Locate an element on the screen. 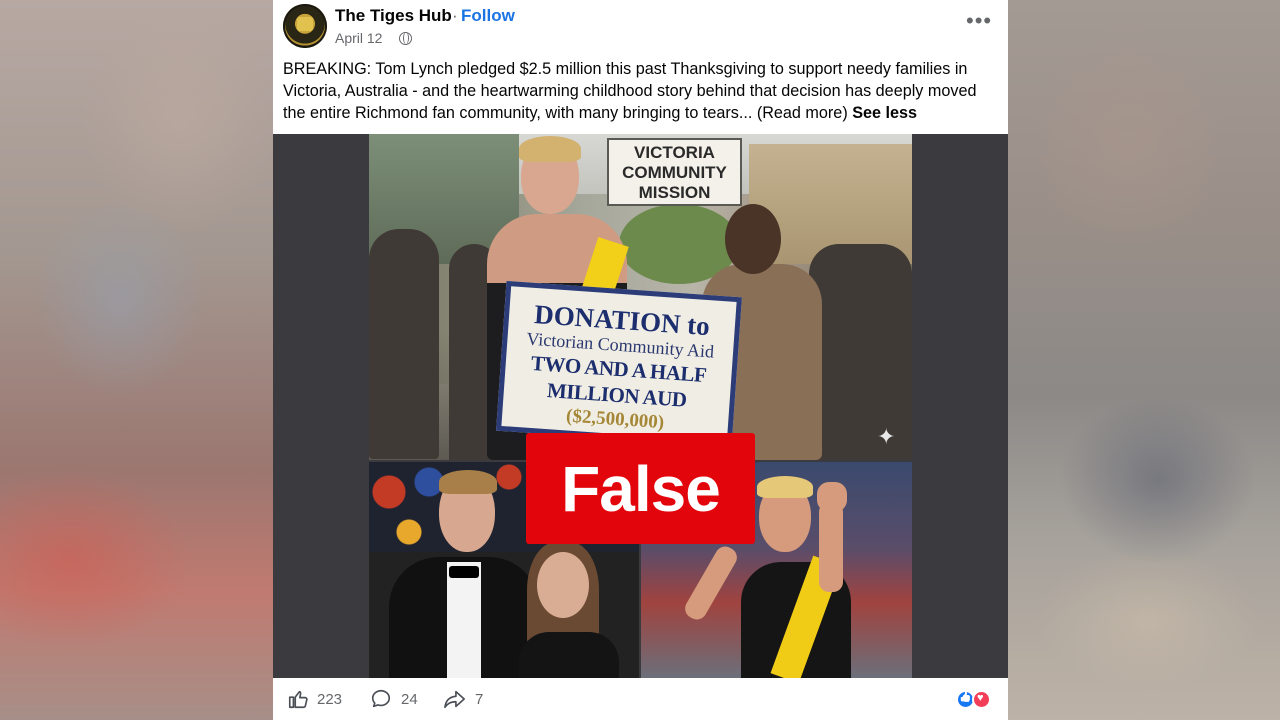  thumbs-up-icon is located at coordinates (298, 699).